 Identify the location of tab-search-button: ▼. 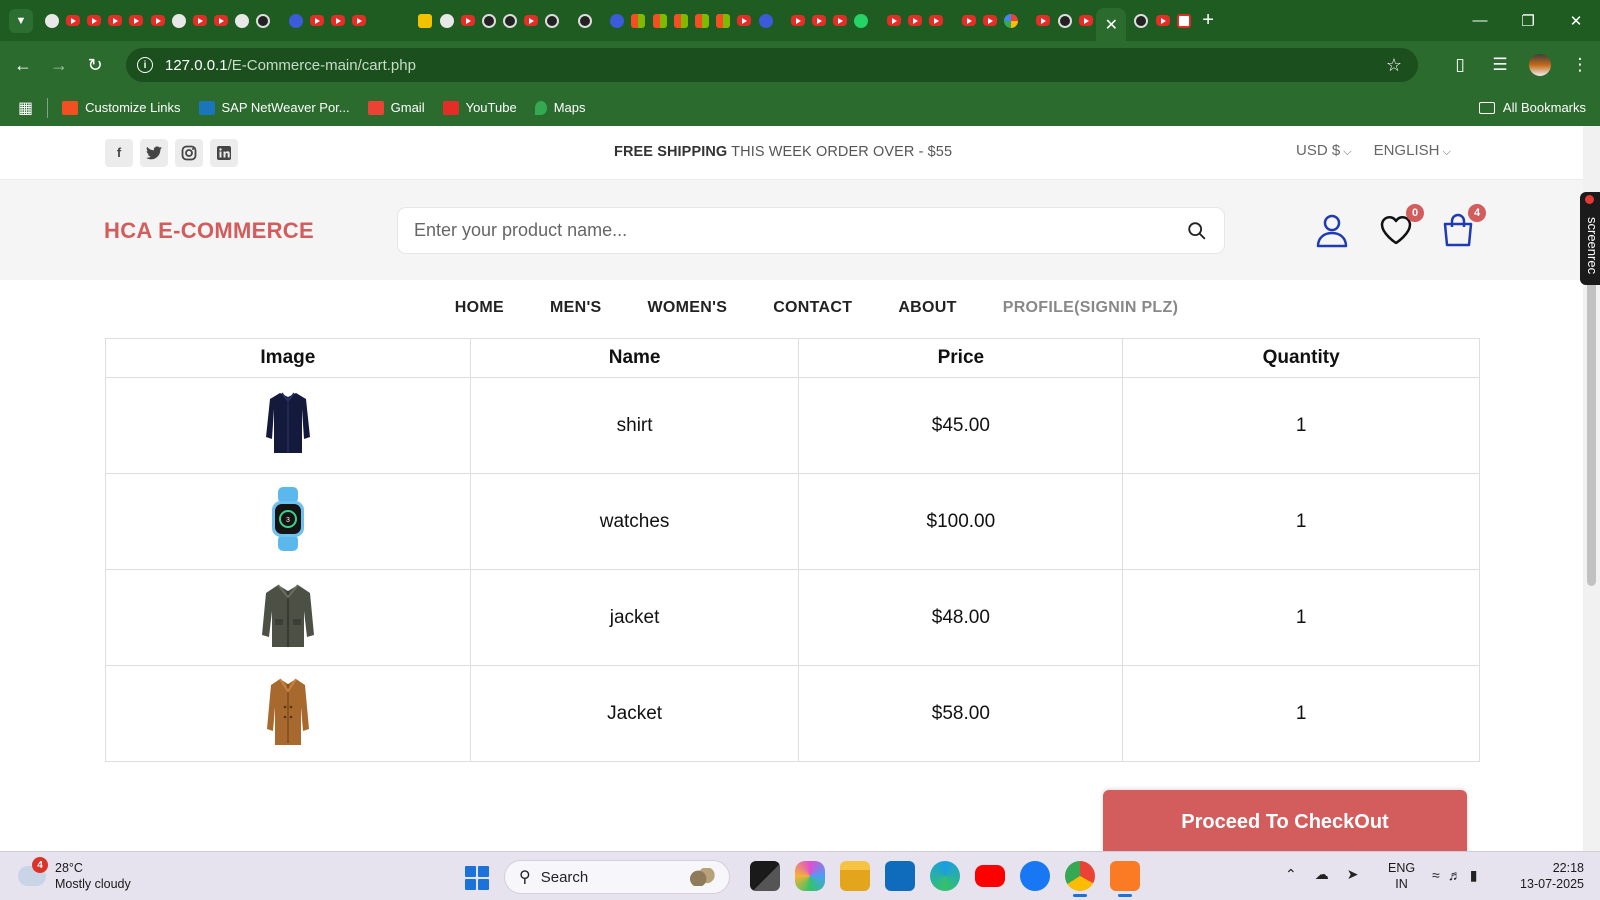
(21, 20).